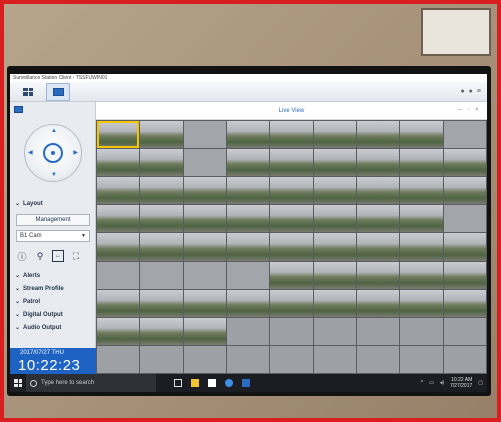  What do you see at coordinates (461, 383) in the screenshot?
I see `tray-clock: 10:22 AM 7/27/2017` at bounding box center [461, 383].